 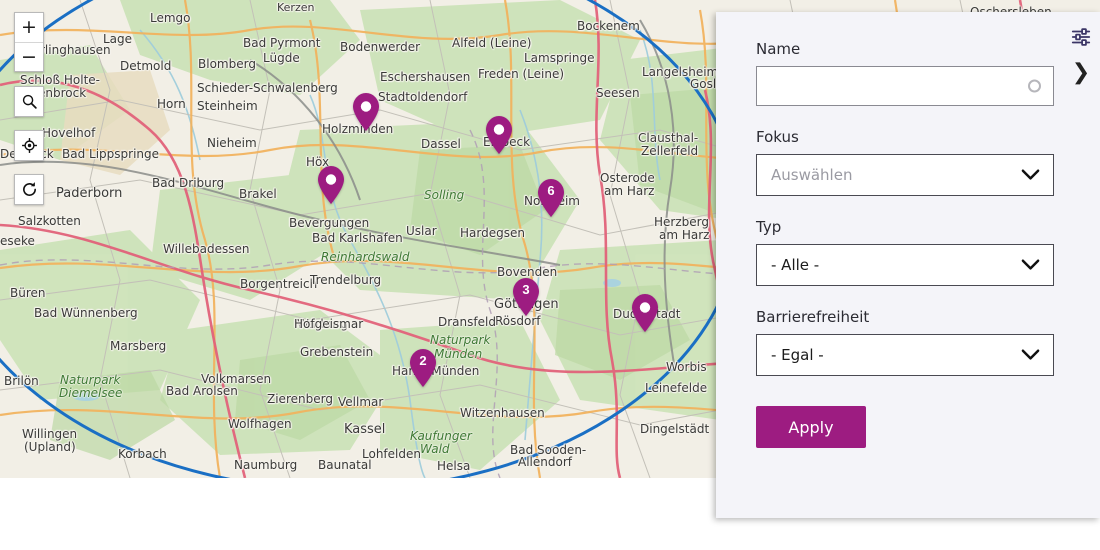 I want to click on search-icon, so click(x=29, y=101).